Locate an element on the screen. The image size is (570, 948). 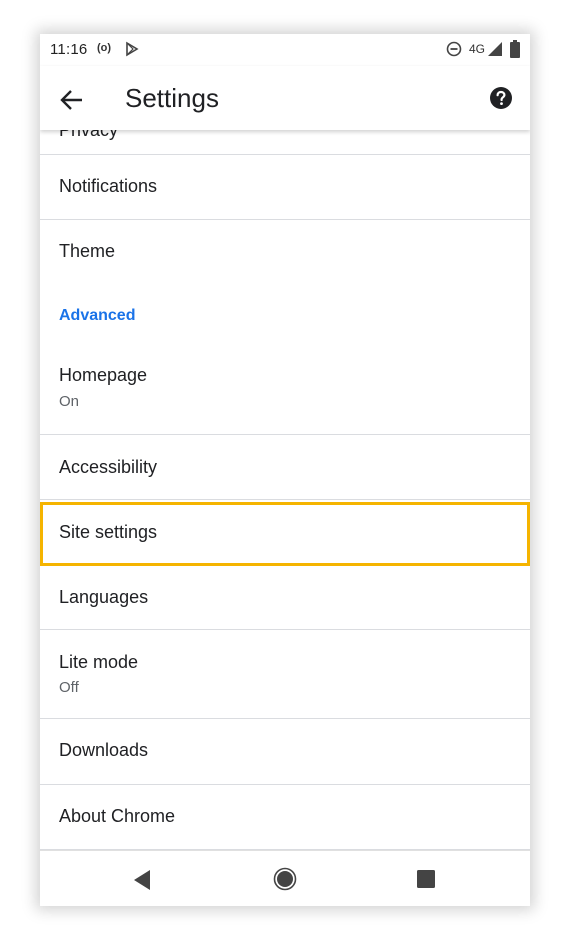
nav-back-icon is located at coordinates (142, 882).